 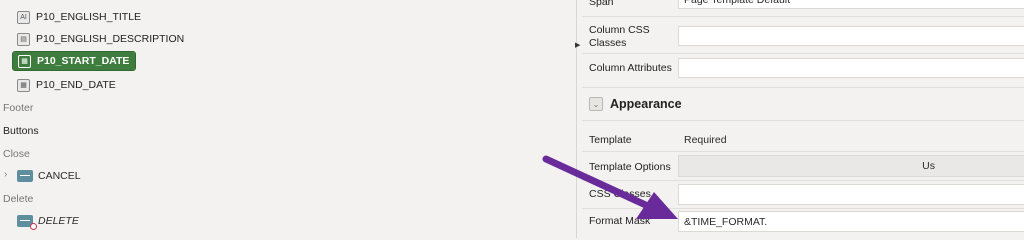 What do you see at coordinates (16, 154) in the screenshot?
I see `close-group: Close` at bounding box center [16, 154].